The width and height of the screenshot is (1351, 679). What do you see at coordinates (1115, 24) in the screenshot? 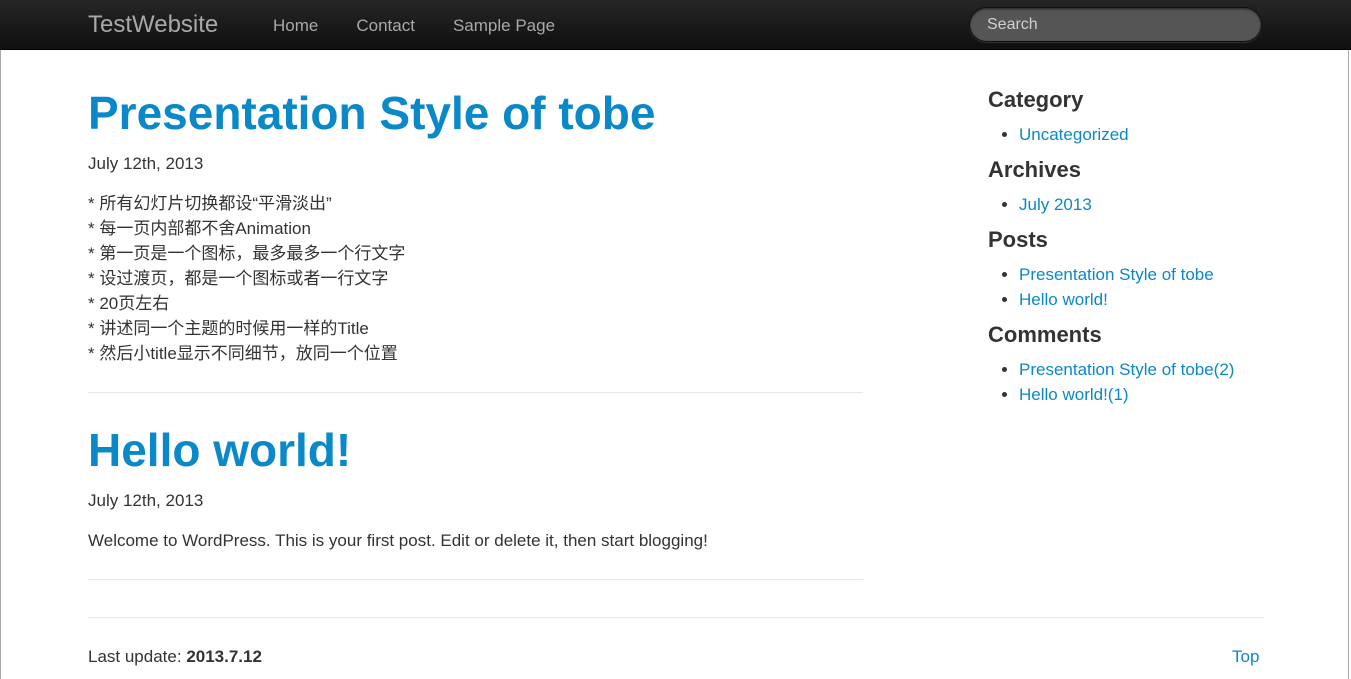
I see `search-input` at bounding box center [1115, 24].